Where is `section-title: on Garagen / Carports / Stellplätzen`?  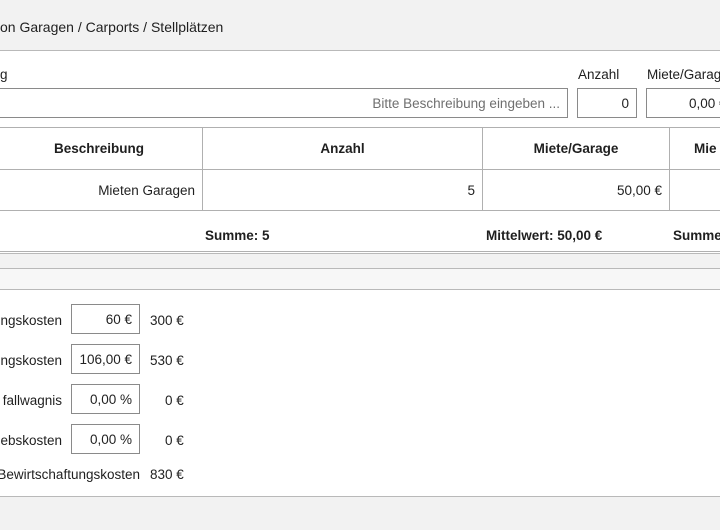 section-title: on Garagen / Carports / Stellplätzen is located at coordinates (112, 27).